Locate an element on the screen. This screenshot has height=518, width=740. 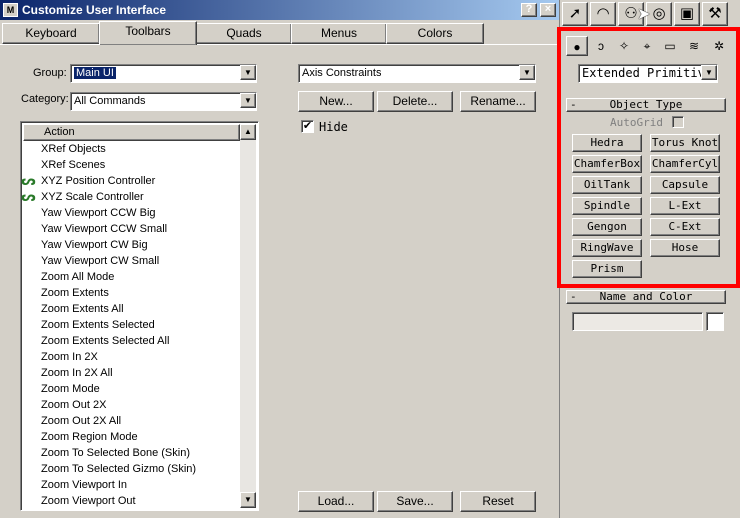
tab-toolbars: Toolbars is located at coordinates (148, 33).